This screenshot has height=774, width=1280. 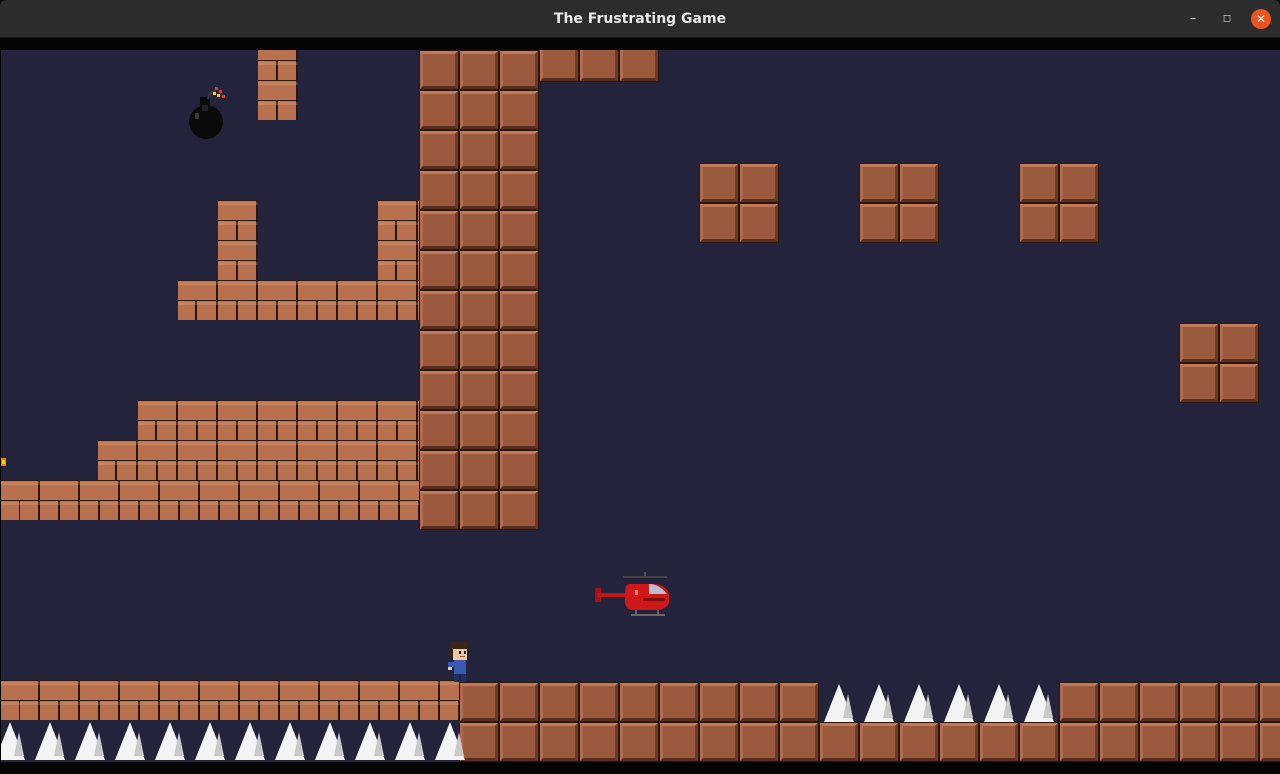 I want to click on minimize-button: –, so click(x=1193, y=19).